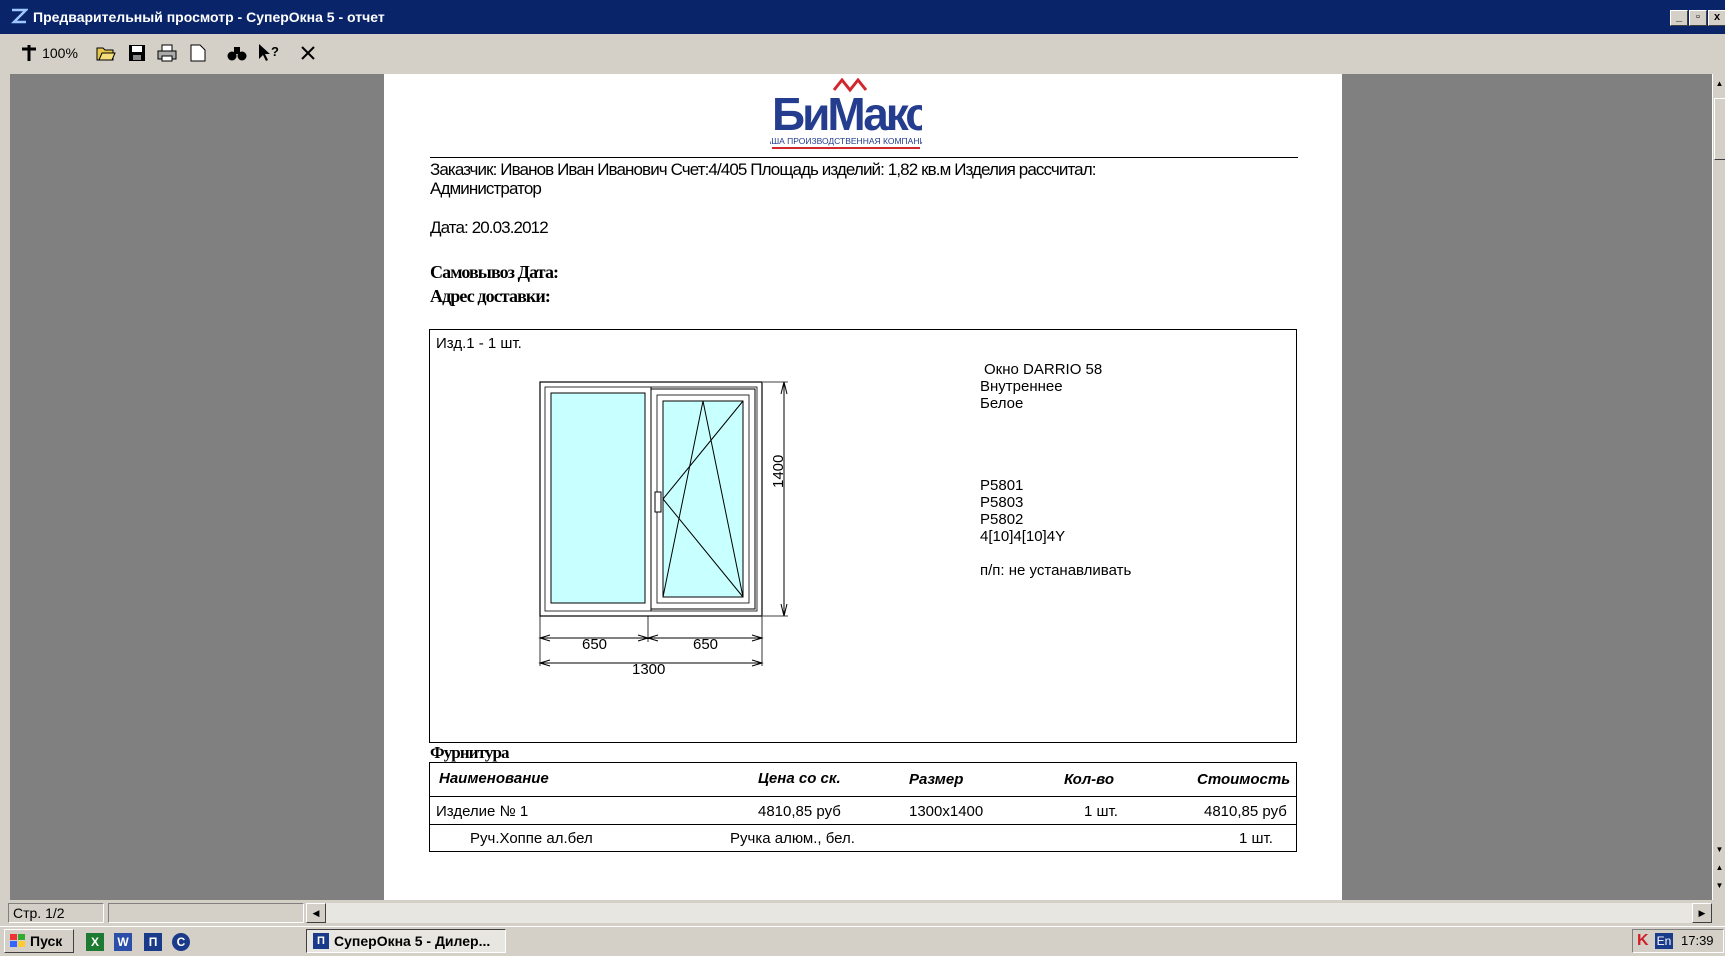 The image size is (1725, 956). I want to click on logo-tagline: ВАША ПРОИЗВОДСТВЕННАЯ КОМПАНИЯ, so click(846, 141).